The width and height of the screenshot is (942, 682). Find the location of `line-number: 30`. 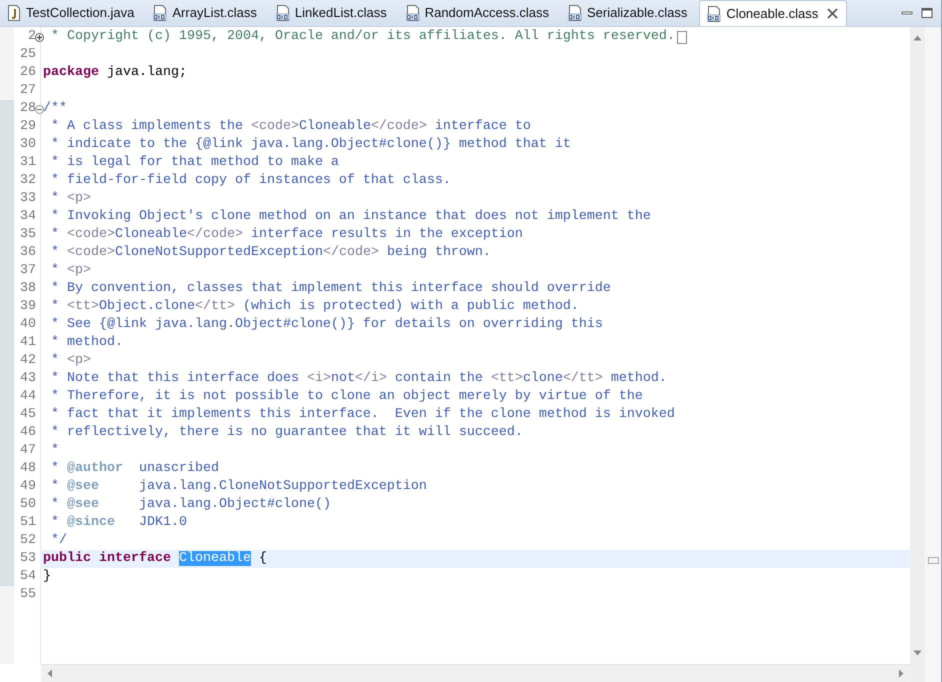

line-number: 30 is located at coordinates (27, 145).